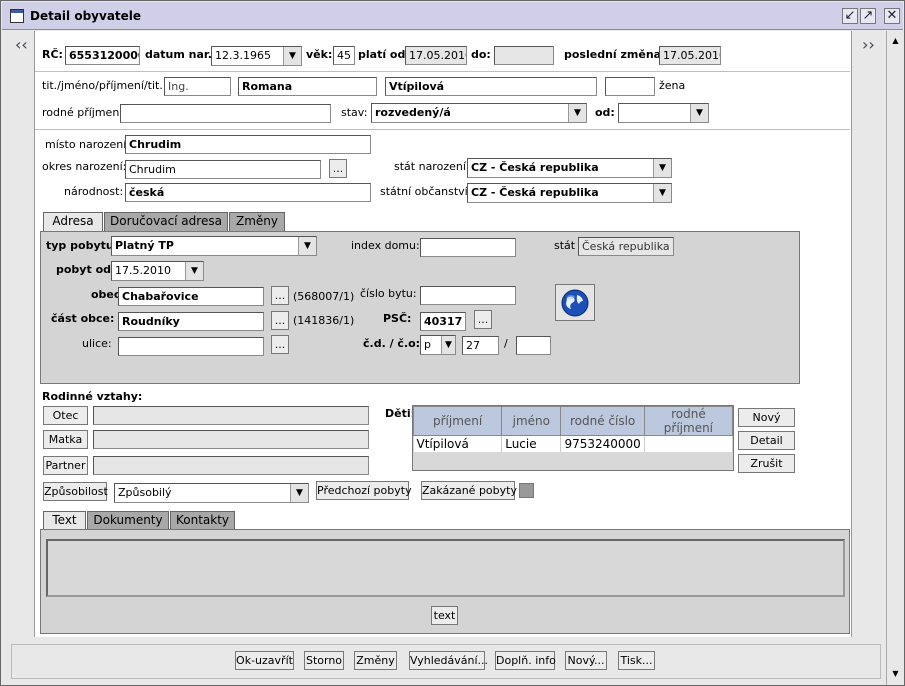 The image size is (905, 686). What do you see at coordinates (663, 113) in the screenshot?
I see `status-since-picker: ▼` at bounding box center [663, 113].